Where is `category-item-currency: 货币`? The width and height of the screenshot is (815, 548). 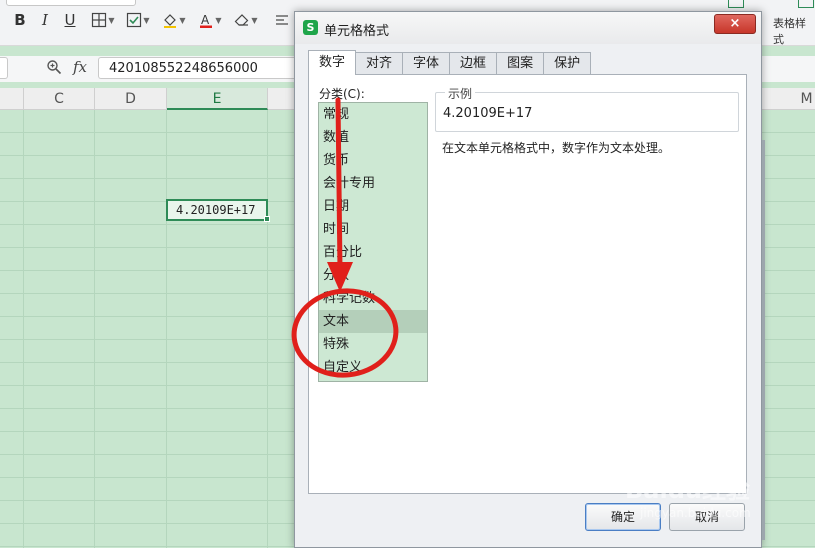
category-item-currency: 货币 is located at coordinates (373, 160).